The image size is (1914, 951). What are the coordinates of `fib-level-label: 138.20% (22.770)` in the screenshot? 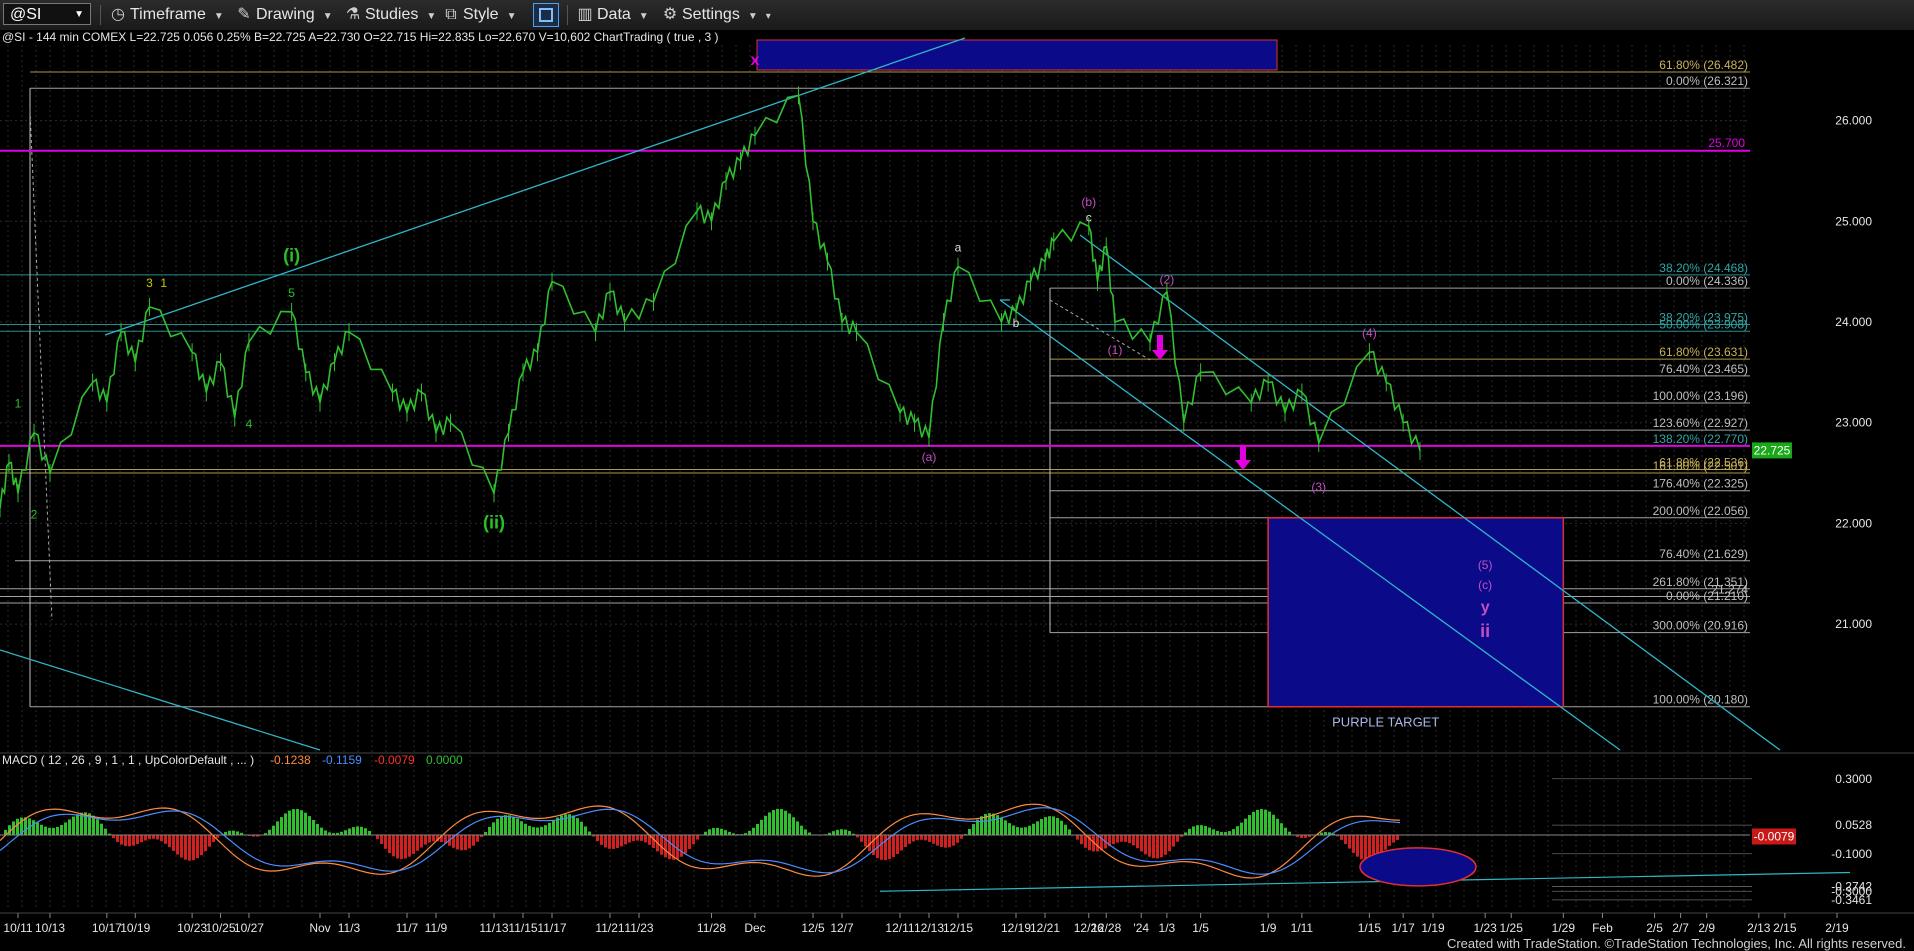 It's located at (1700, 439).